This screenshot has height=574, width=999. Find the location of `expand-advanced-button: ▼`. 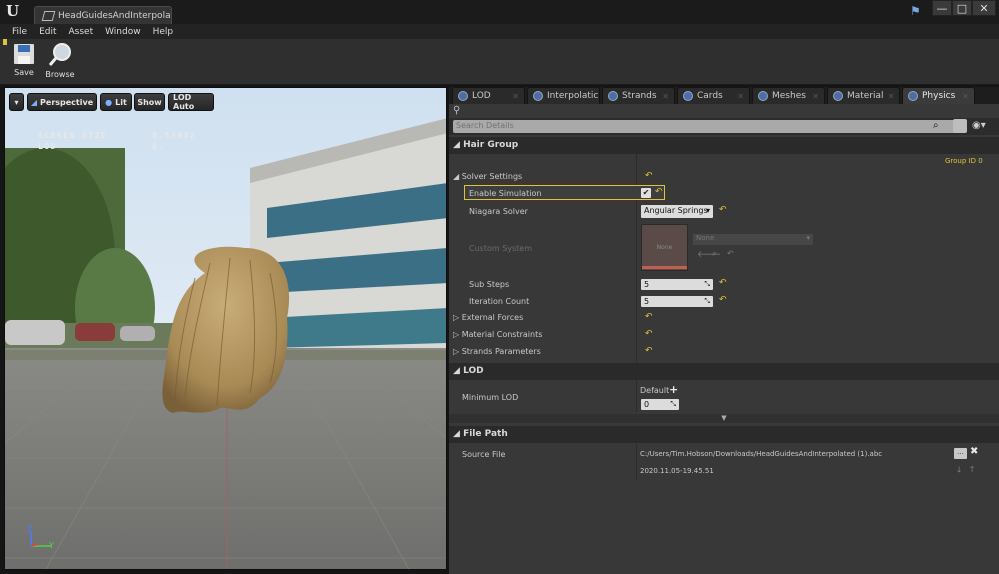

expand-advanced-button: ▼ is located at coordinates (724, 418).